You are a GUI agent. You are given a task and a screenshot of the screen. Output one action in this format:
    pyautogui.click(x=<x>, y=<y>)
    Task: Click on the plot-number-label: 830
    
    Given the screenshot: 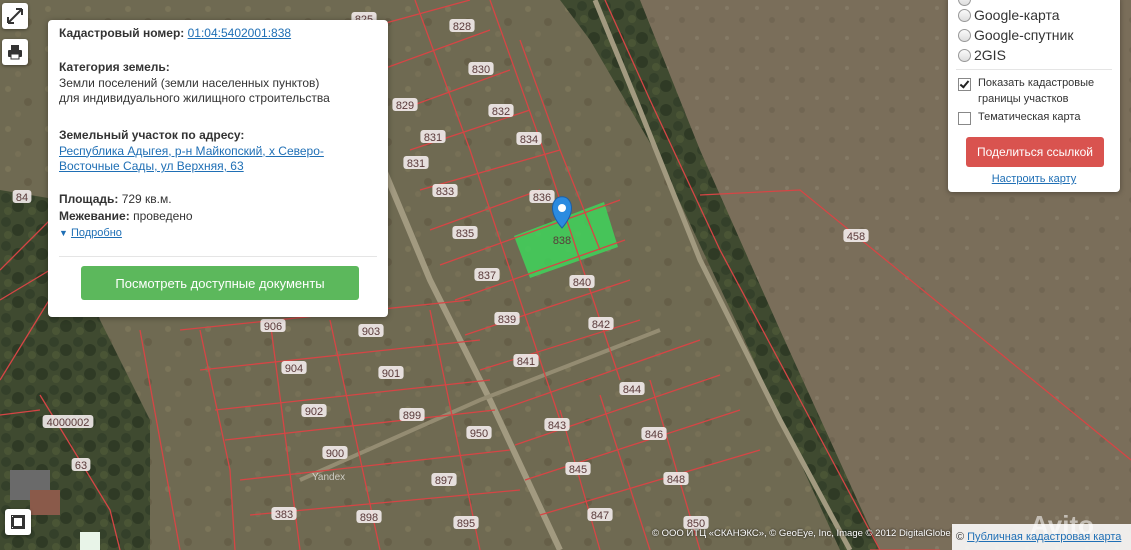 What is the action you would take?
    pyautogui.click(x=481, y=70)
    